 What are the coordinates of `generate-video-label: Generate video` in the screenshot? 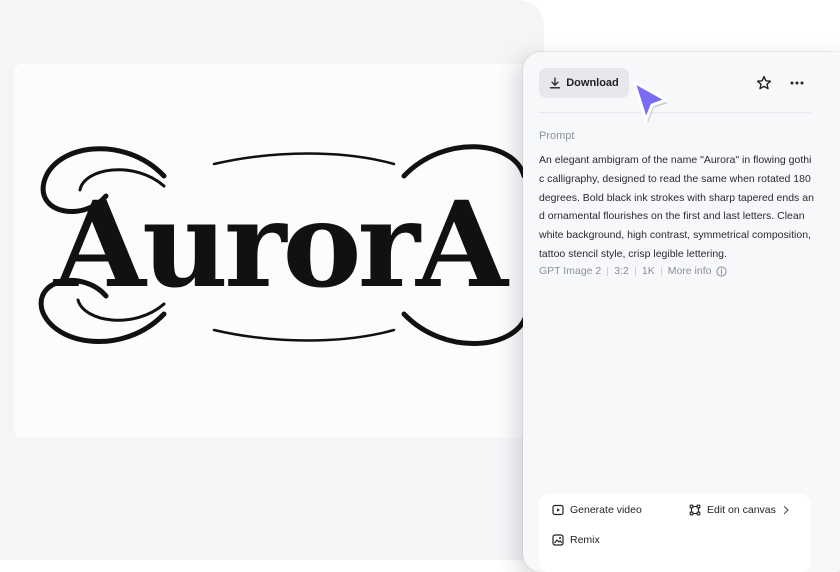 It's located at (606, 510).